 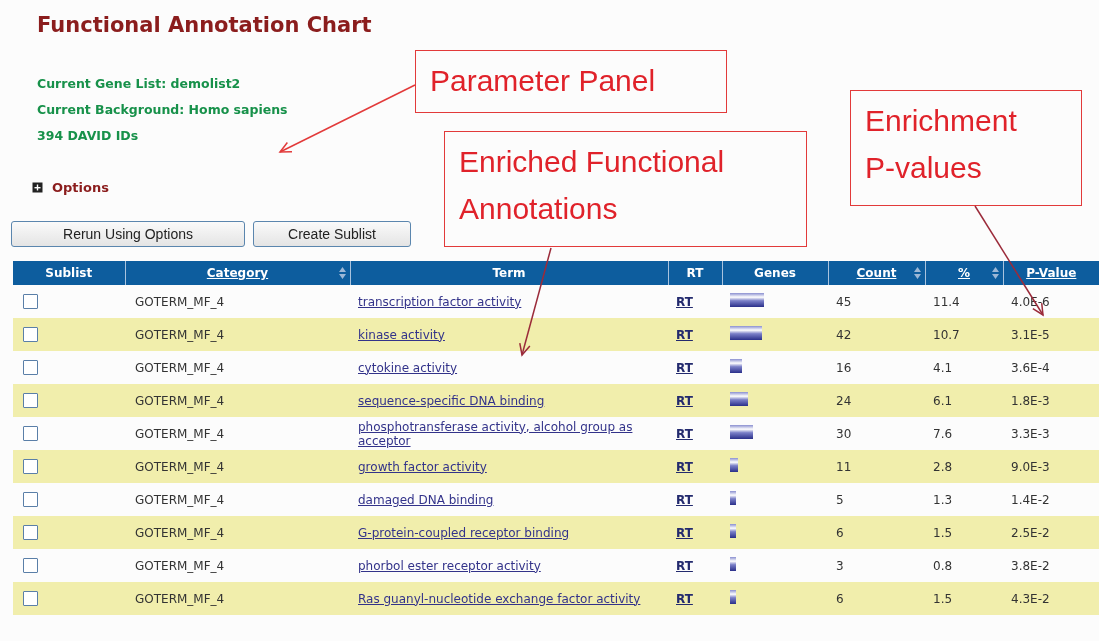 What do you see at coordinates (966, 148) in the screenshot?
I see `callout-label: Enrichment P-values` at bounding box center [966, 148].